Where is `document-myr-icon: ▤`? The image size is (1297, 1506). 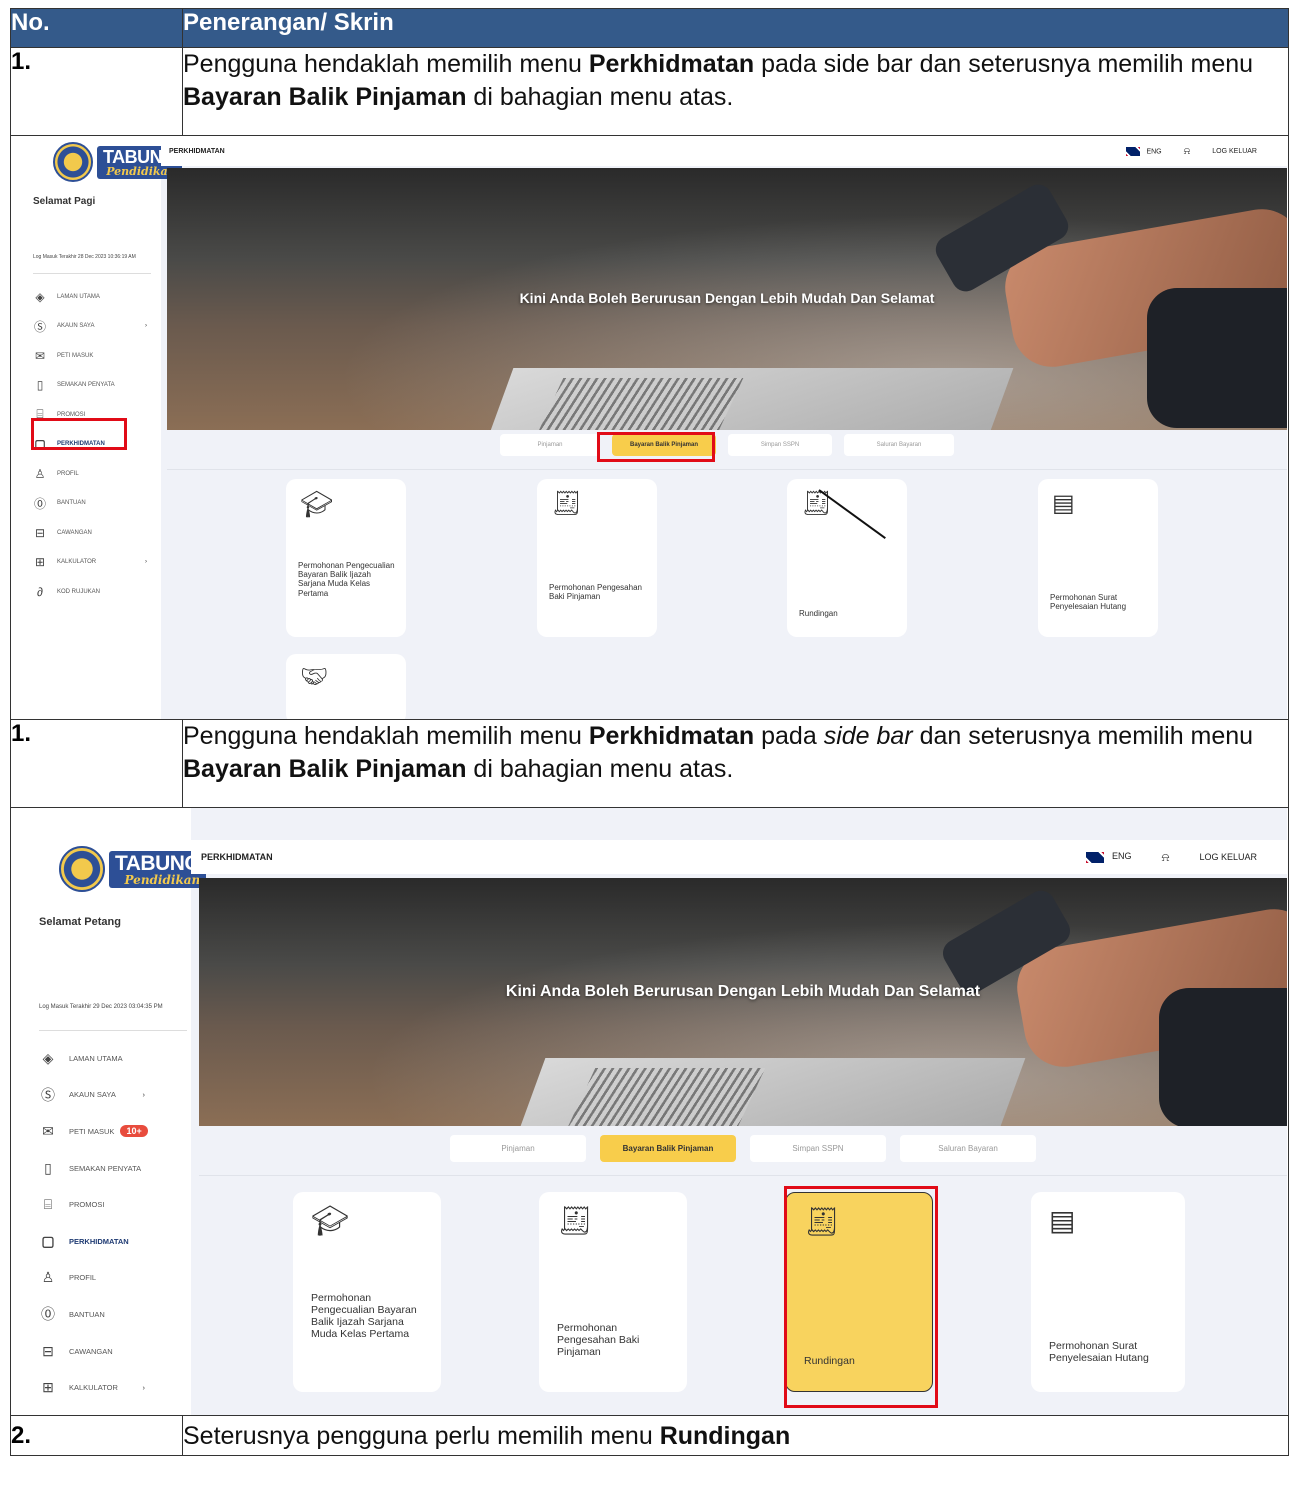 document-myr-icon: ▤ is located at coordinates (1062, 1220).